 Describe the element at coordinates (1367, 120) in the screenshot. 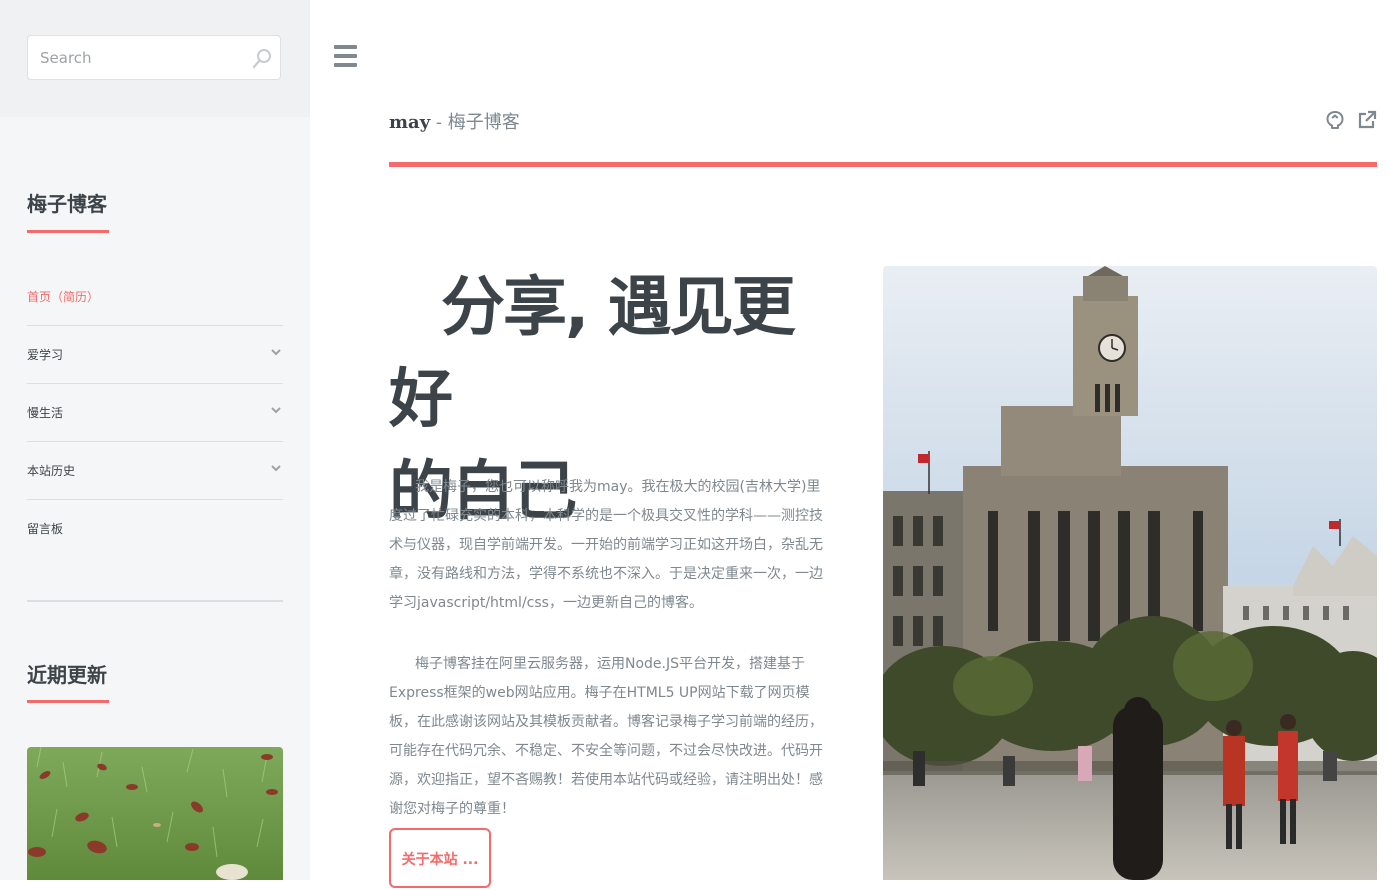

I see `external-link-icon` at that location.